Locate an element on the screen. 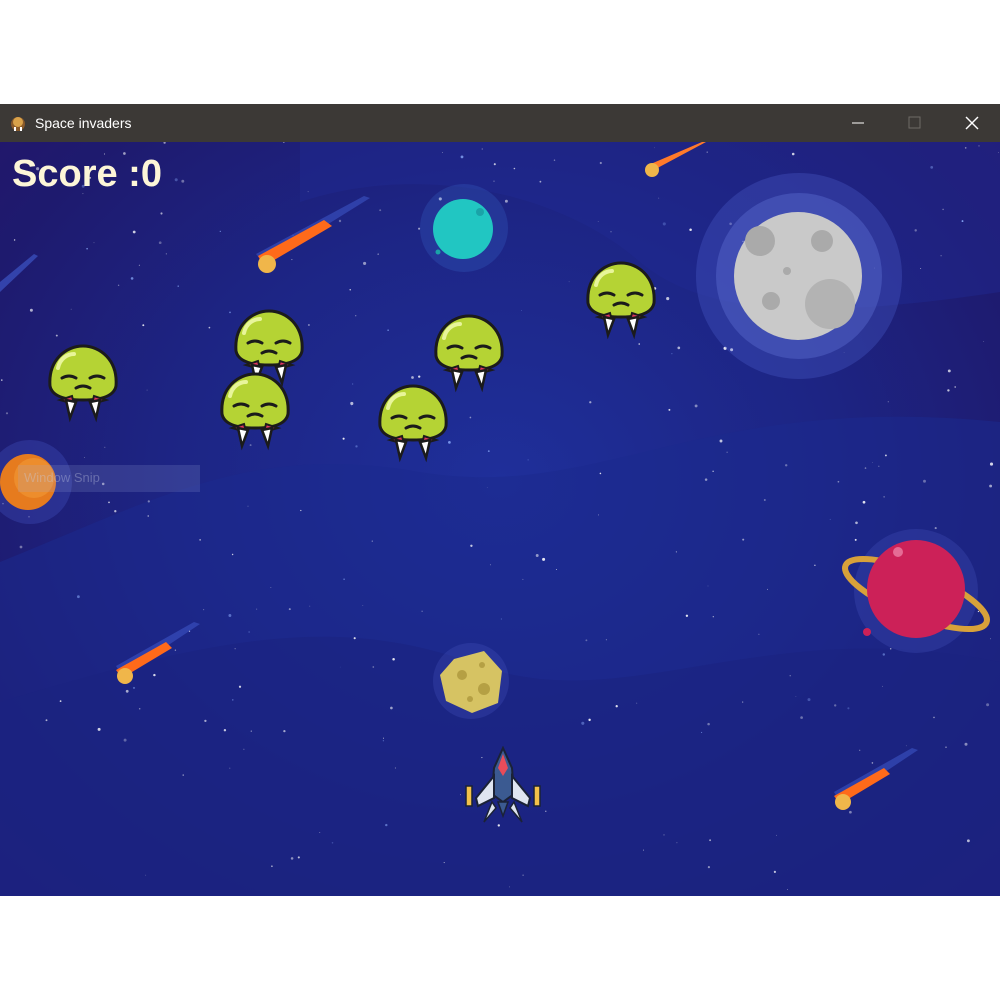 The height and width of the screenshot is (1000, 1000). close-button is located at coordinates (972, 123).